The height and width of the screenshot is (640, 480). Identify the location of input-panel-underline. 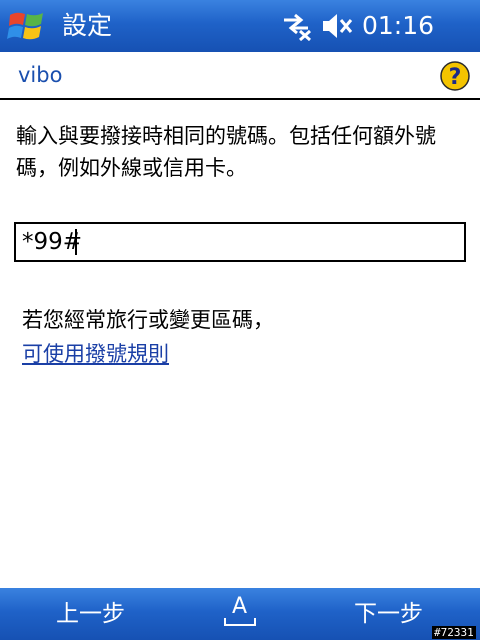
(240, 622).